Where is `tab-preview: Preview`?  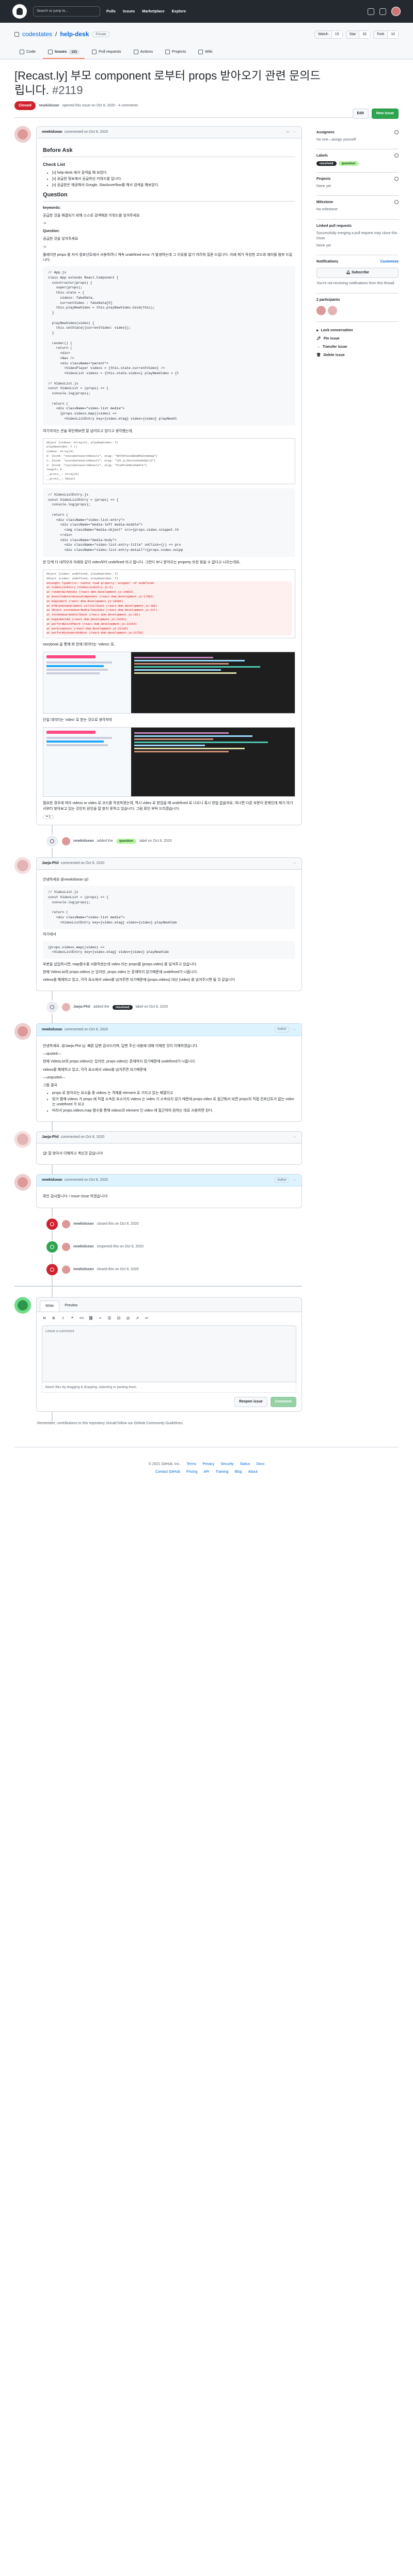
tab-preview: Preview is located at coordinates (71, 1306).